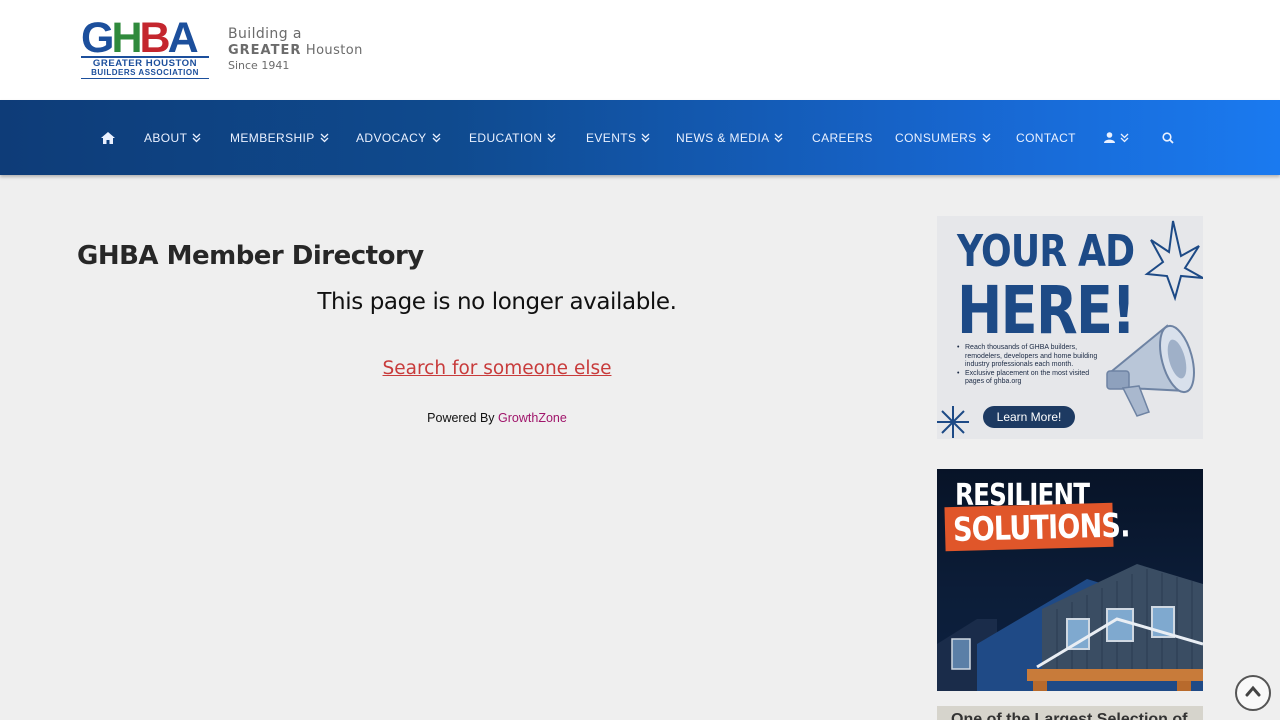 This screenshot has height=720, width=1280. I want to click on nav-home, so click(108, 137).